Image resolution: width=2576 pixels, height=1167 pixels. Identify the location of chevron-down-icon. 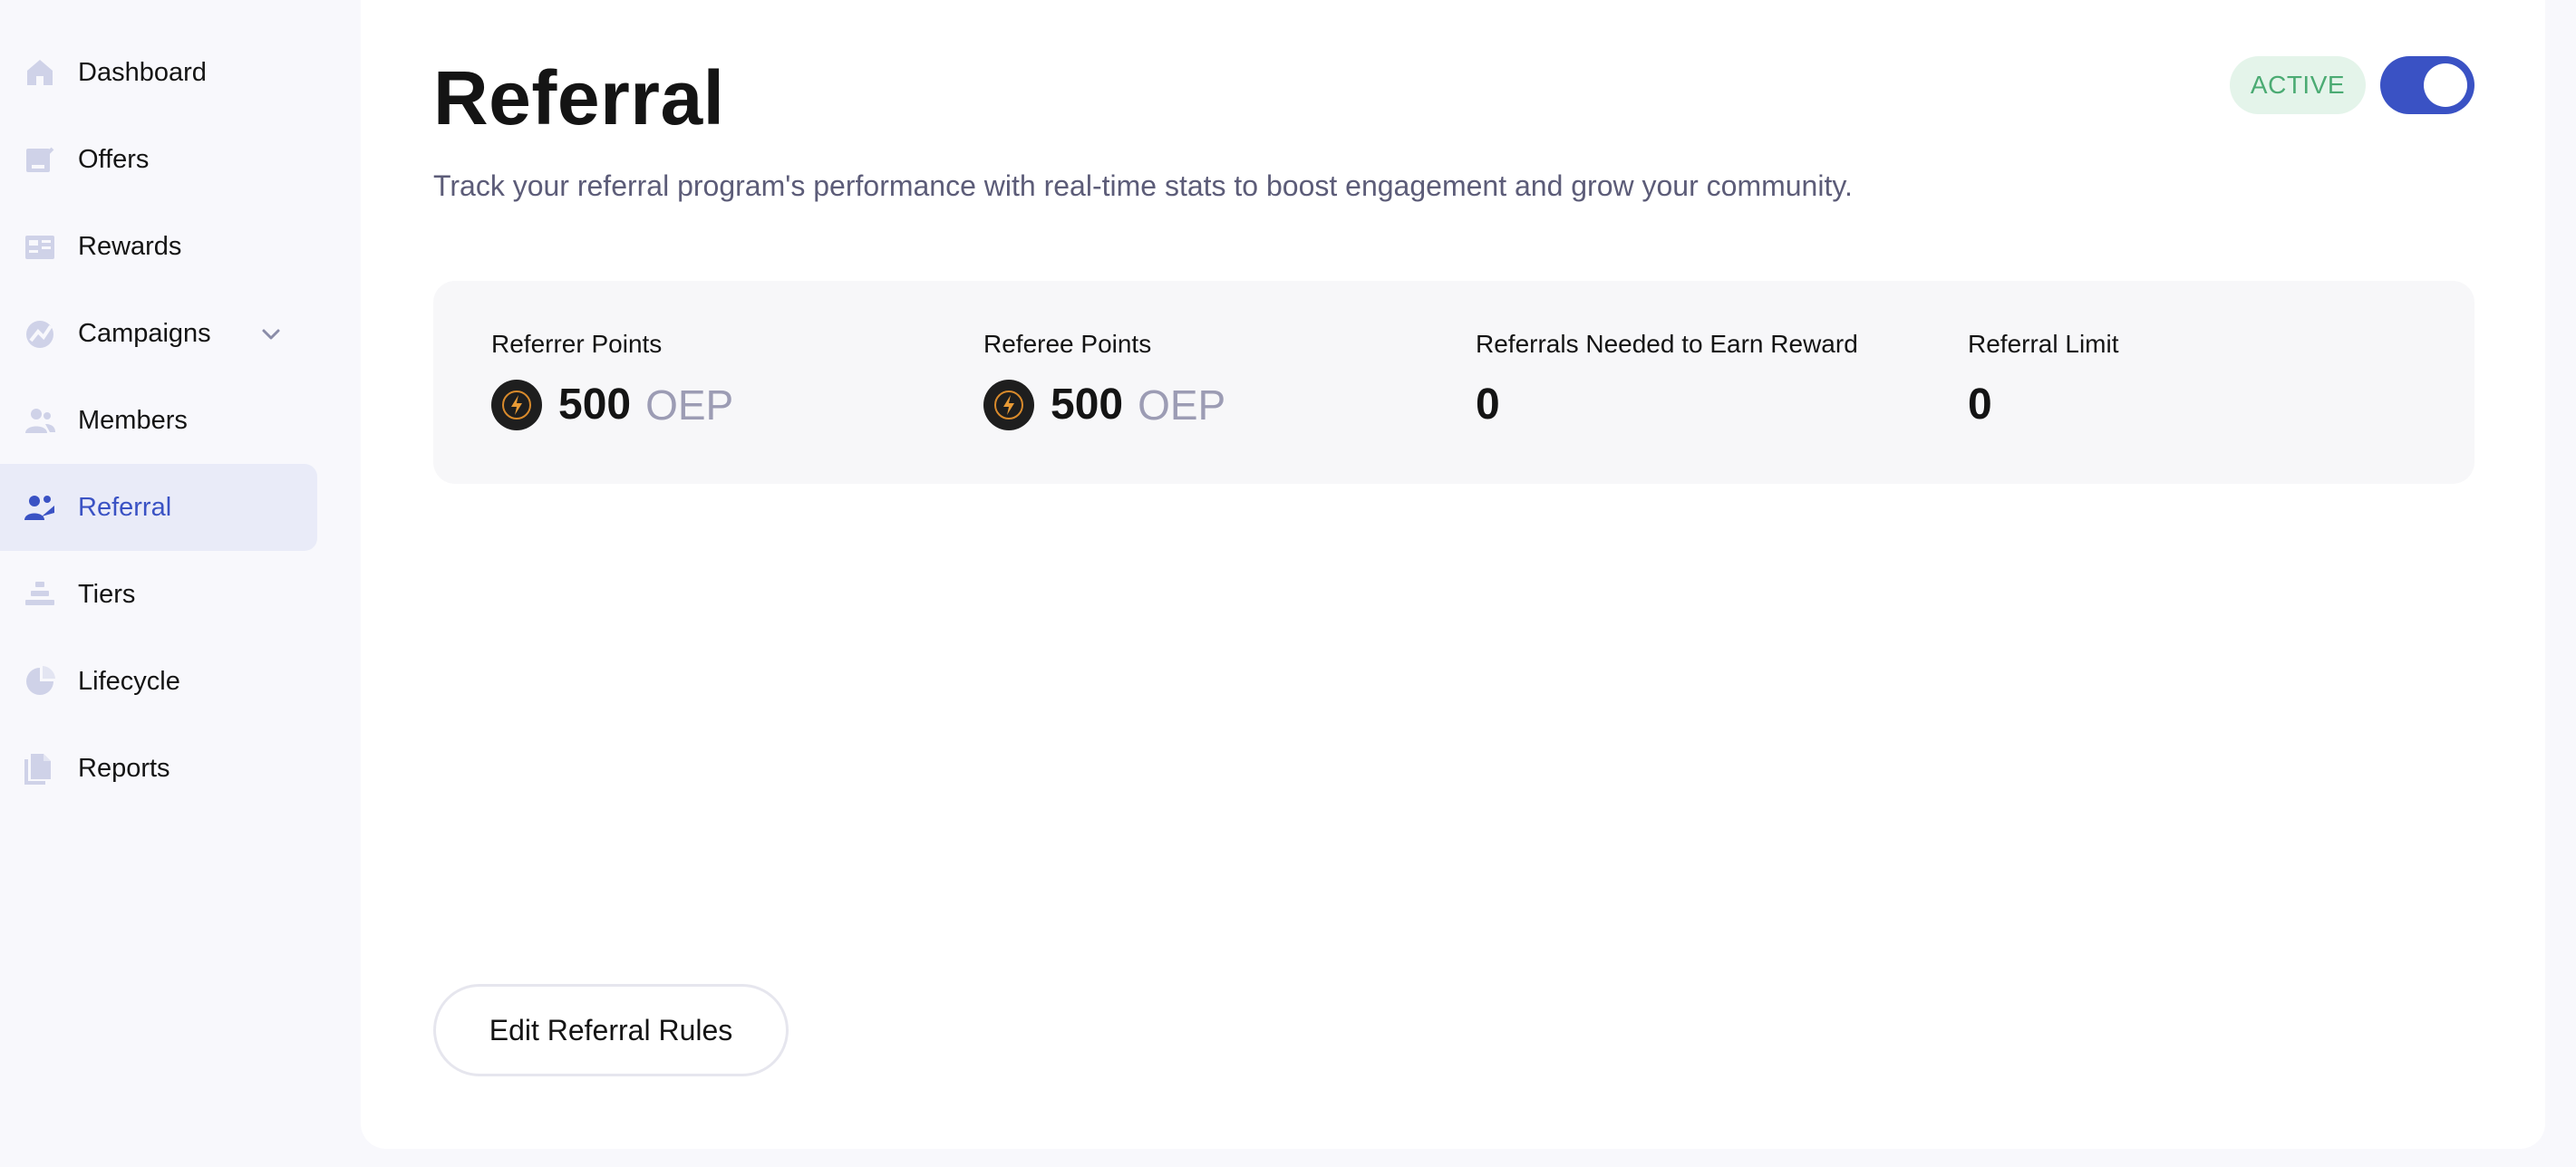
(271, 334).